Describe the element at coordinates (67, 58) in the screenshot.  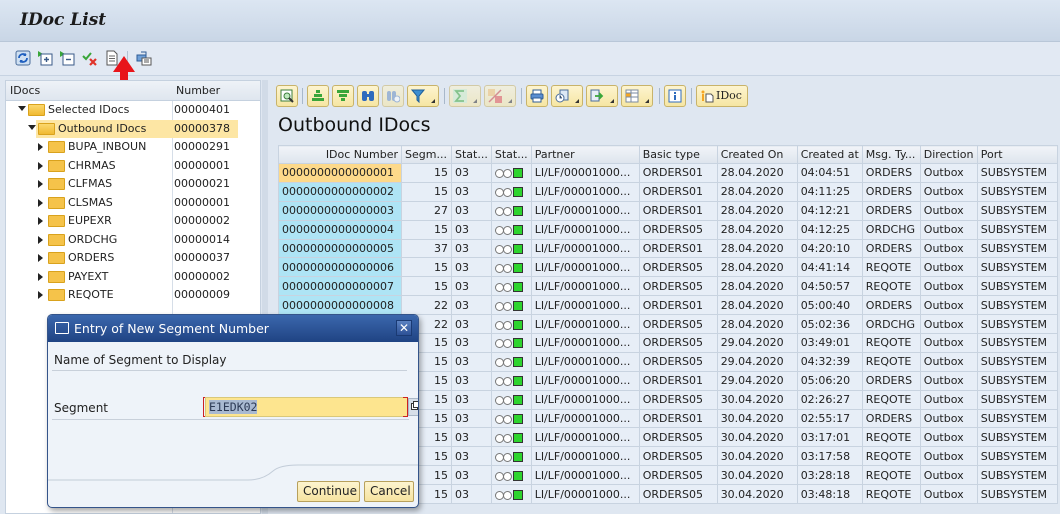
I see `collapse-subtree-icon` at that location.